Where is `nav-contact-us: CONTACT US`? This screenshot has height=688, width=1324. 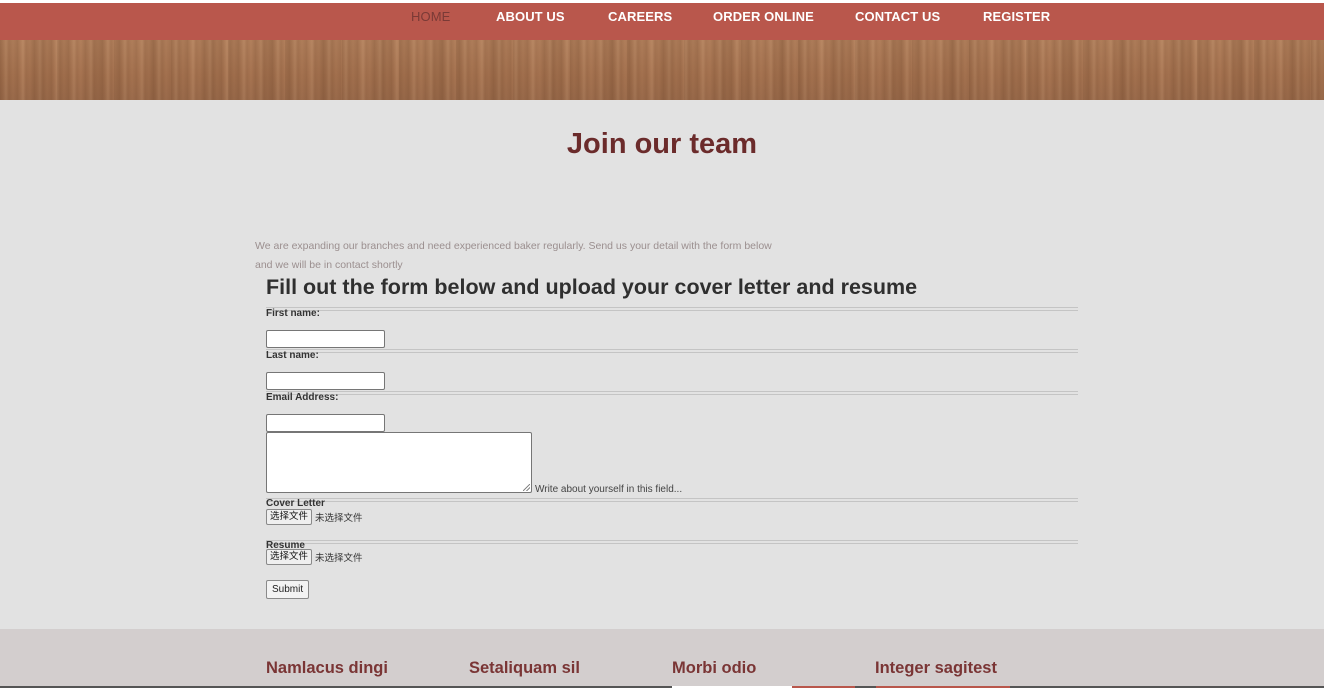 nav-contact-us: CONTACT US is located at coordinates (897, 16).